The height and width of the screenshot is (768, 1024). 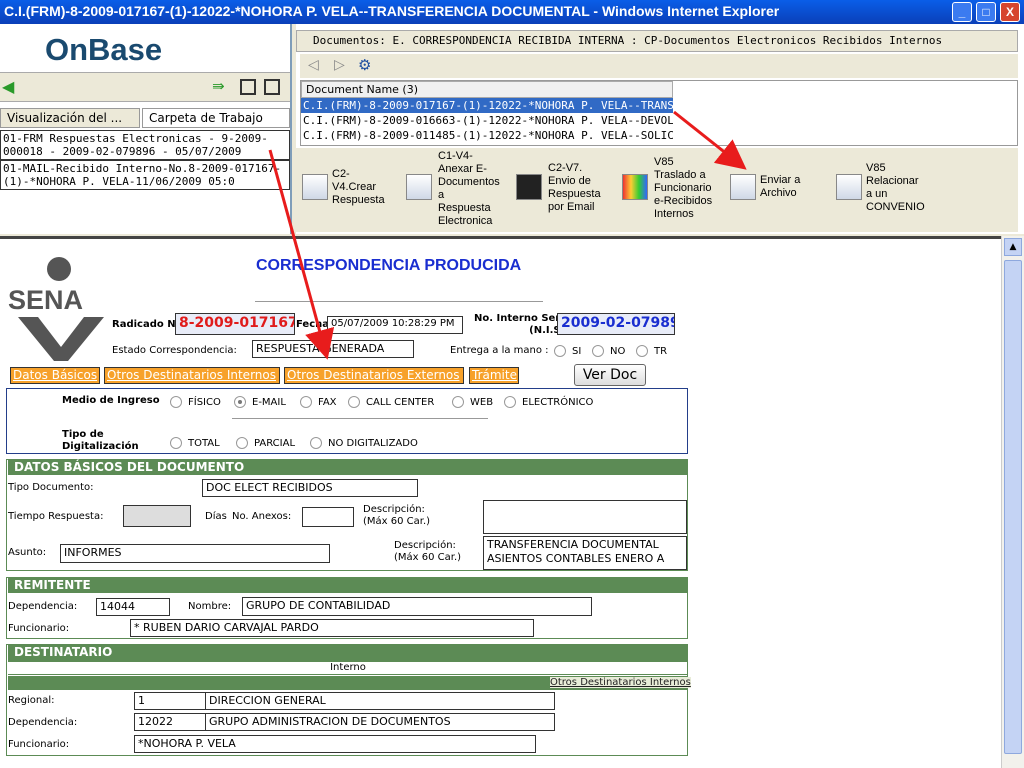 I want to click on forward-icon: ▷, so click(x=339, y=65).